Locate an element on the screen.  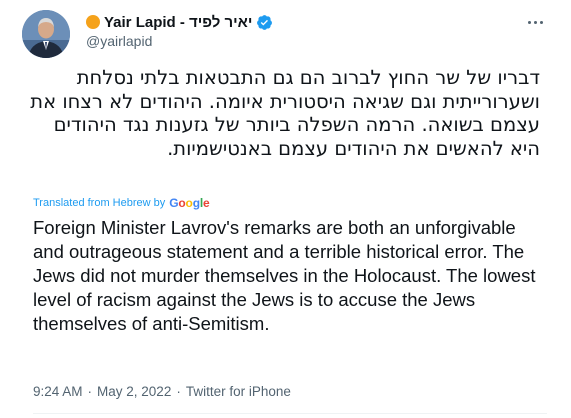
tweet-source: Twitter for iPhone is located at coordinates (238, 391).